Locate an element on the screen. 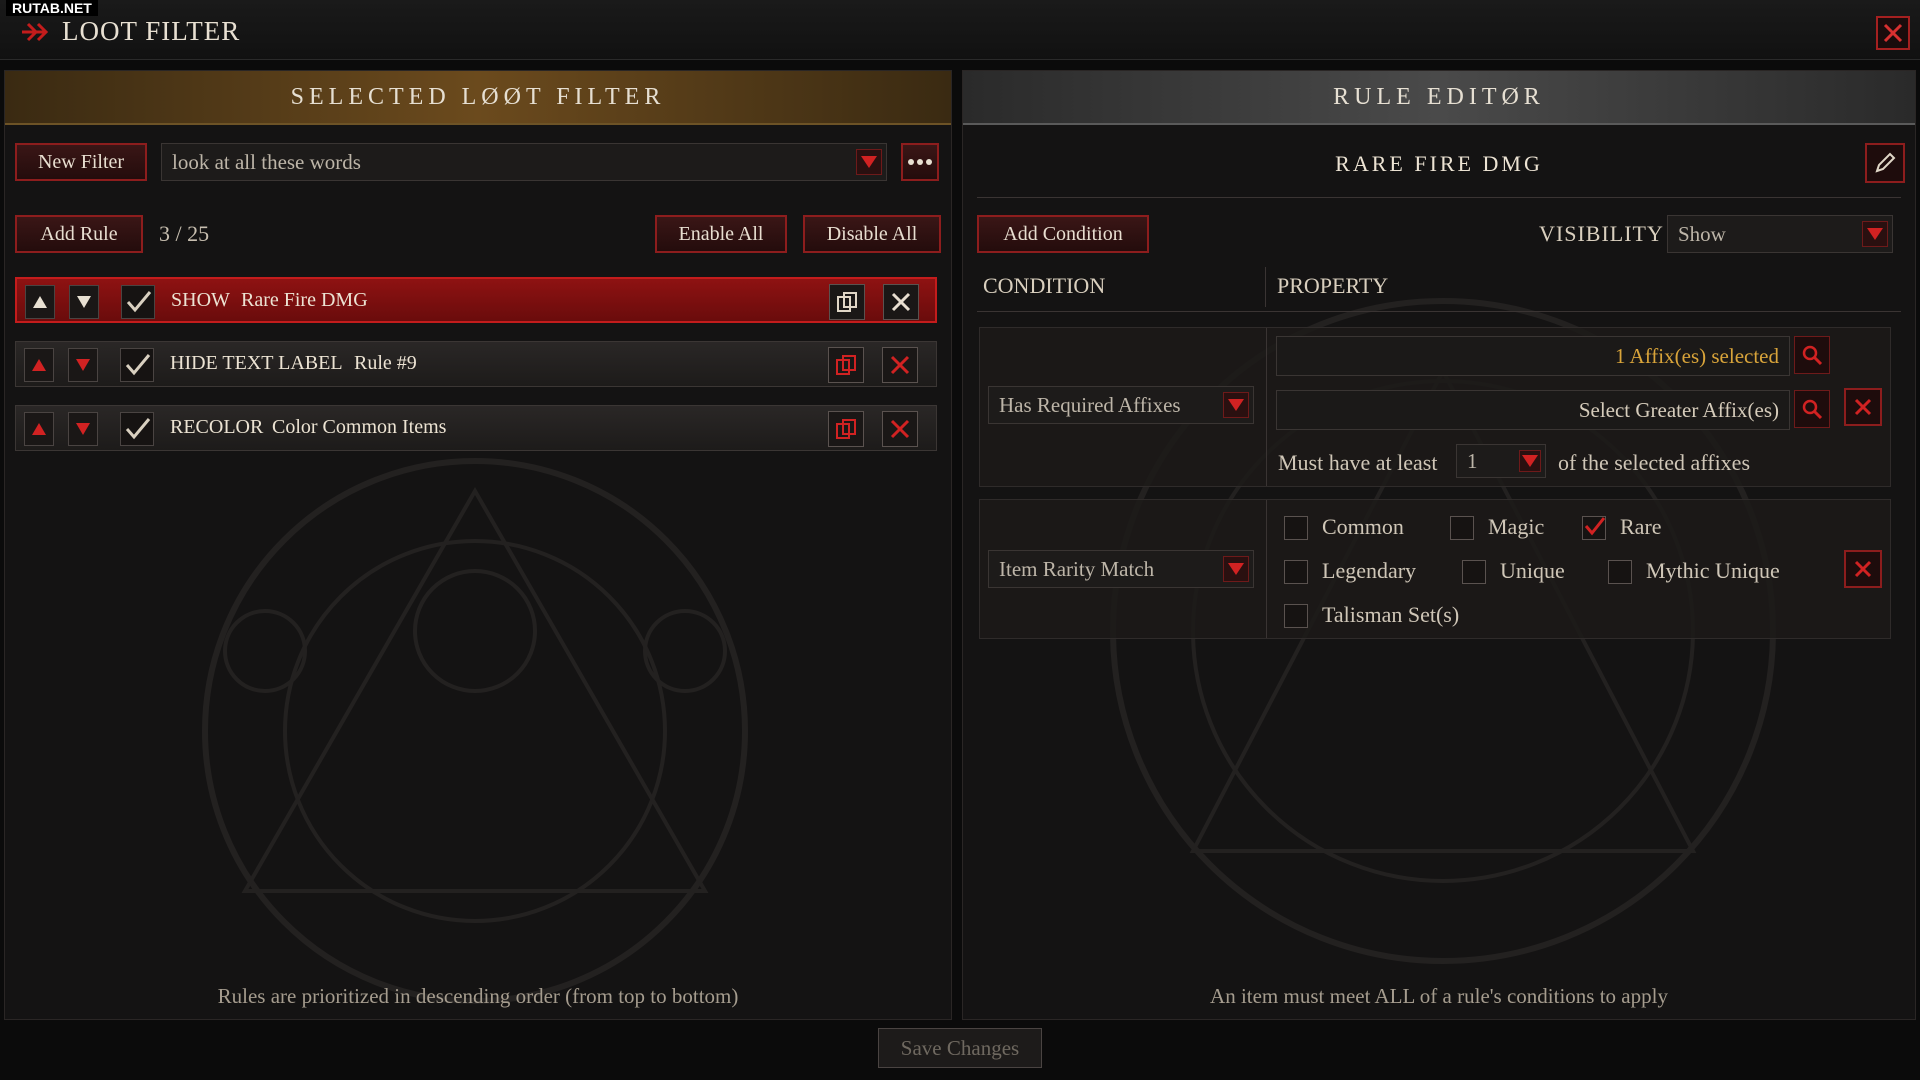  rarity-label-legendary: Legendary is located at coordinates (1369, 570).